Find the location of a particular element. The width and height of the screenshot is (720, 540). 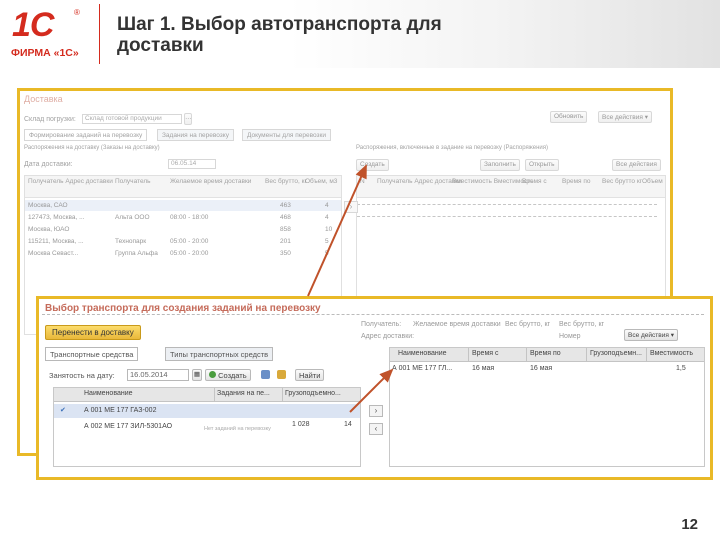

calendar-button: ▦ is located at coordinates (197, 375).